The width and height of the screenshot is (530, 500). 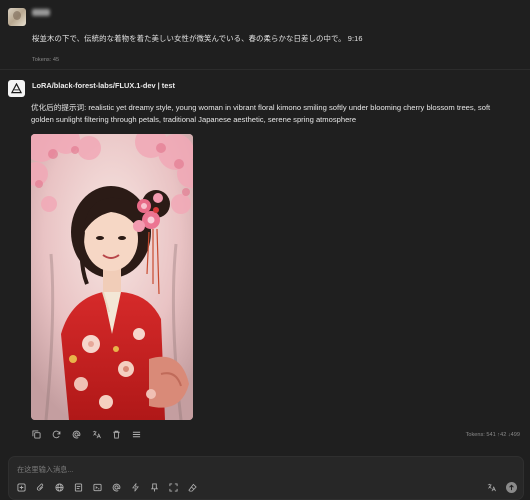 I want to click on username-redacted, so click(x=41, y=12).